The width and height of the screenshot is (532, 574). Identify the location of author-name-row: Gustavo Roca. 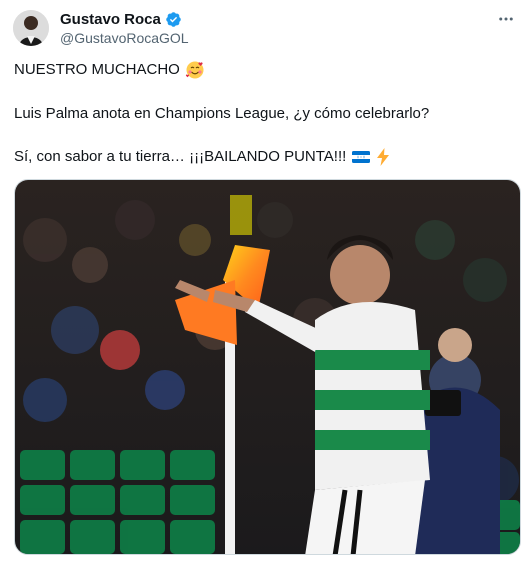
(121, 19).